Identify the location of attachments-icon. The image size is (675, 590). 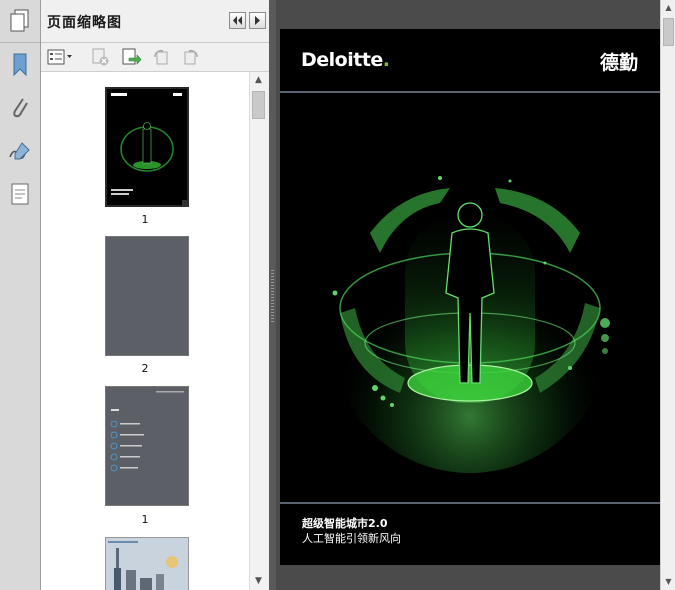
(20, 107).